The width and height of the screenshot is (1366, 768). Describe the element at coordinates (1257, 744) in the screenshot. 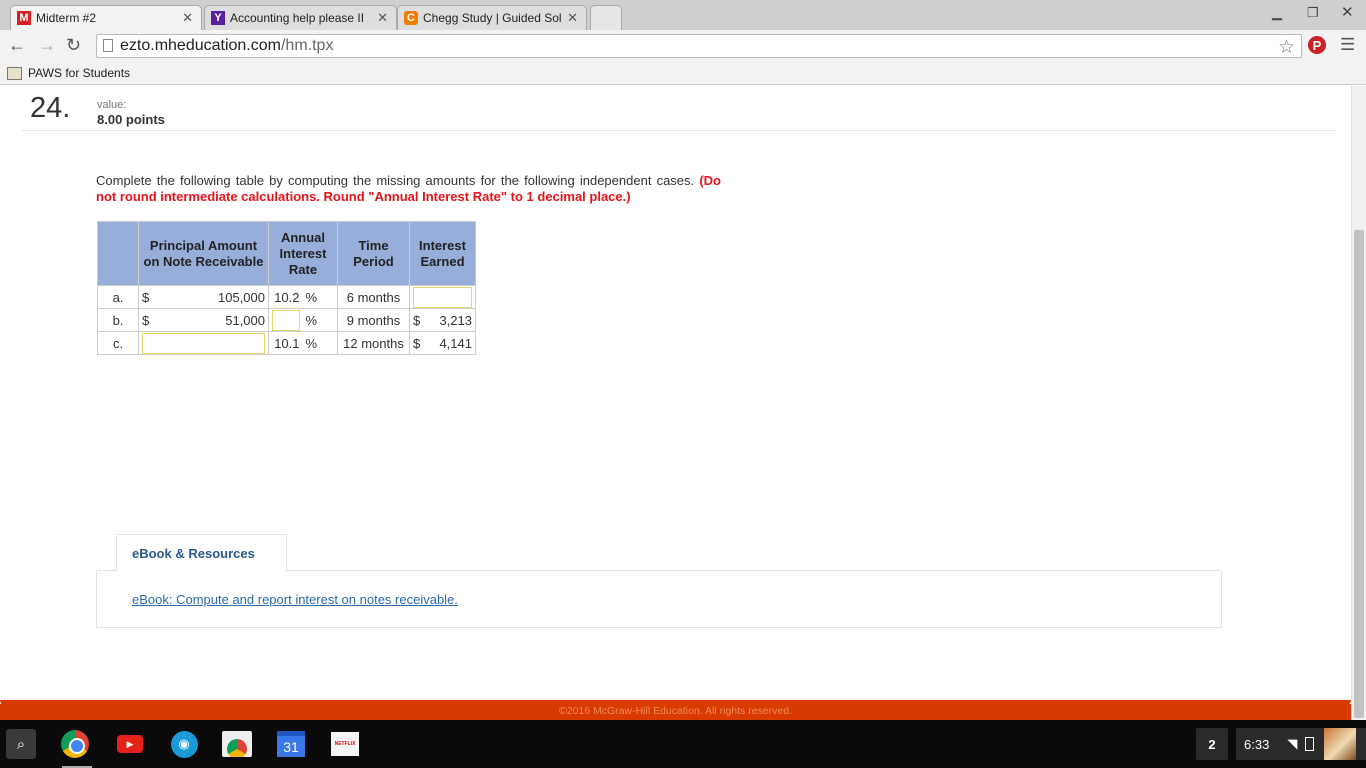

I see `clock-time: 6:33` at that location.